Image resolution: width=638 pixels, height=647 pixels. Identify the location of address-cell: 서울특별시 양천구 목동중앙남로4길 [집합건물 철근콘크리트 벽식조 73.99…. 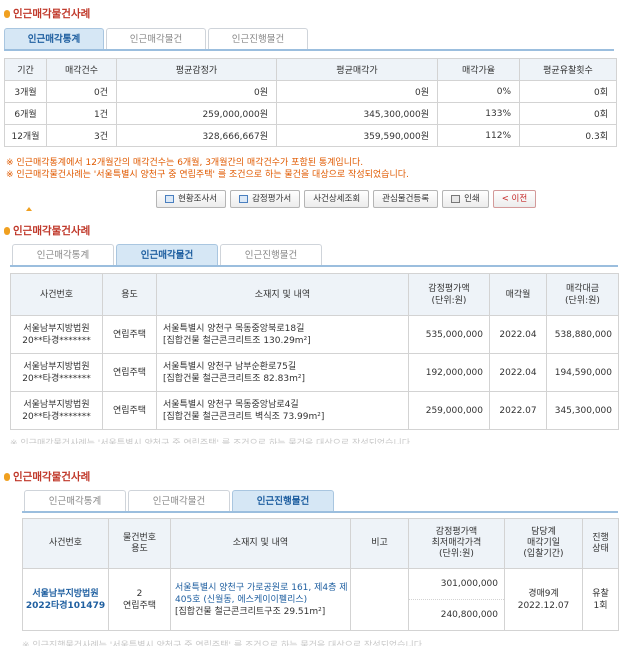
(282, 410).